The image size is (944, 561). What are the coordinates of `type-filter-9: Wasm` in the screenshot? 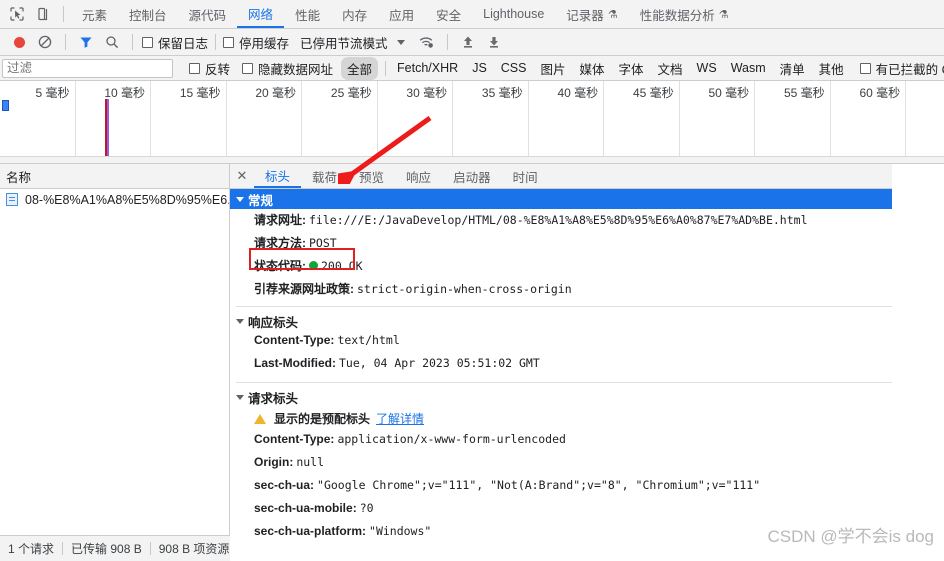 It's located at (748, 68).